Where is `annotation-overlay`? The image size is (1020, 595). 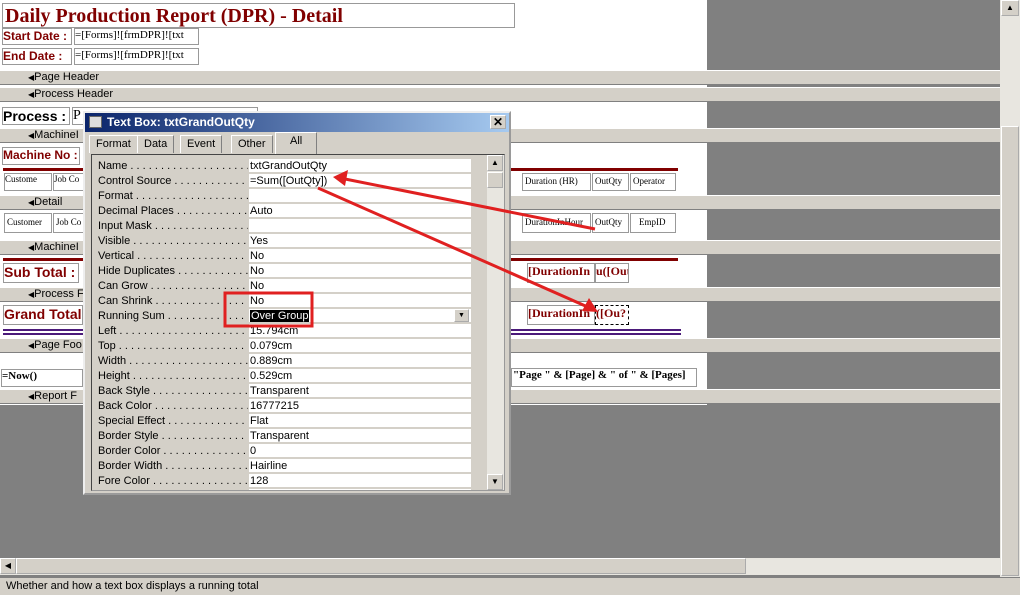 annotation-overlay is located at coordinates (410, 249).